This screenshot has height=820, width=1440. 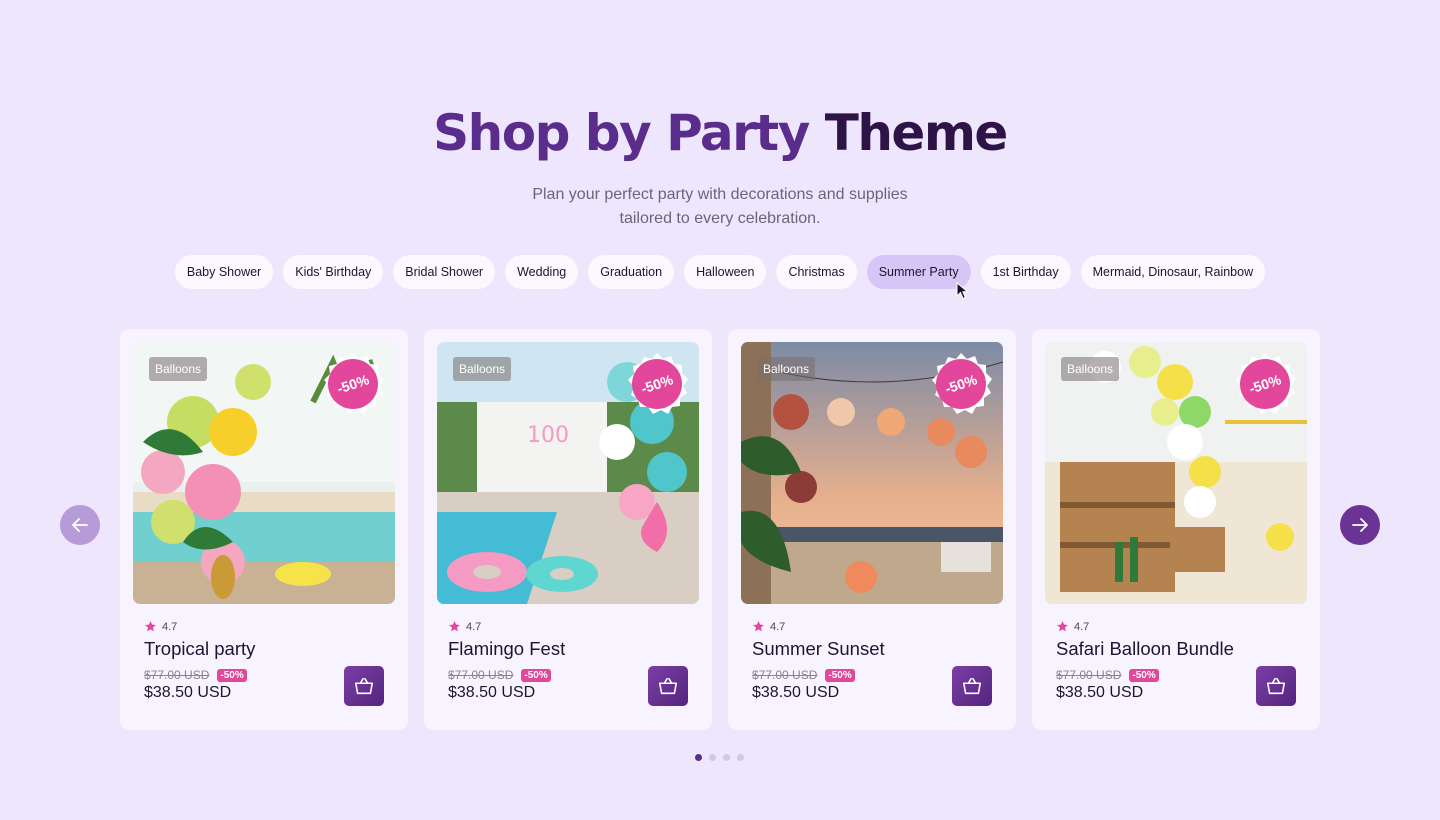 I want to click on theme-chip-bridal-shower: Bridal Shower, so click(x=444, y=272).